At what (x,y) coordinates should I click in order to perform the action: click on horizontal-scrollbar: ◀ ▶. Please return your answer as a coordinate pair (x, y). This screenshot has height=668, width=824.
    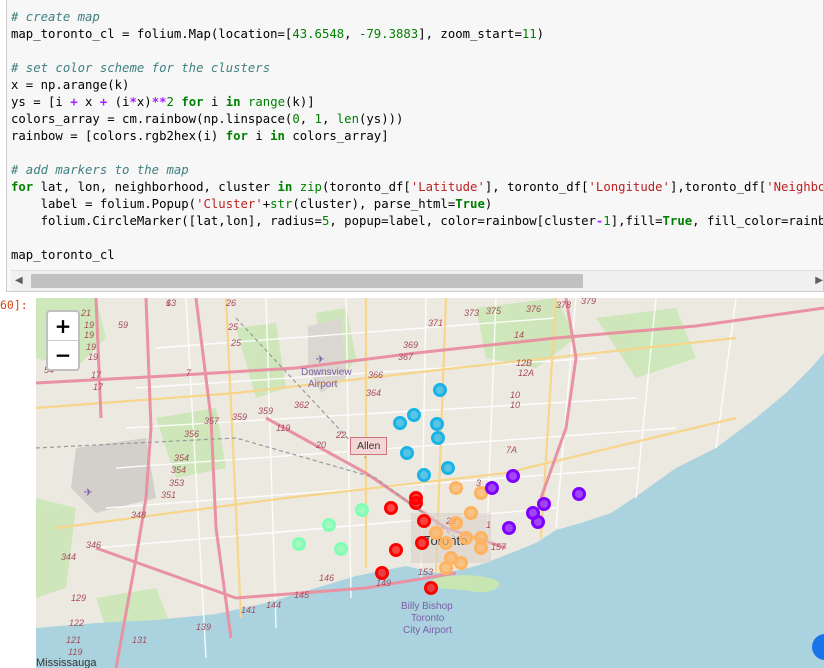
    Looking at the image, I should click on (417, 280).